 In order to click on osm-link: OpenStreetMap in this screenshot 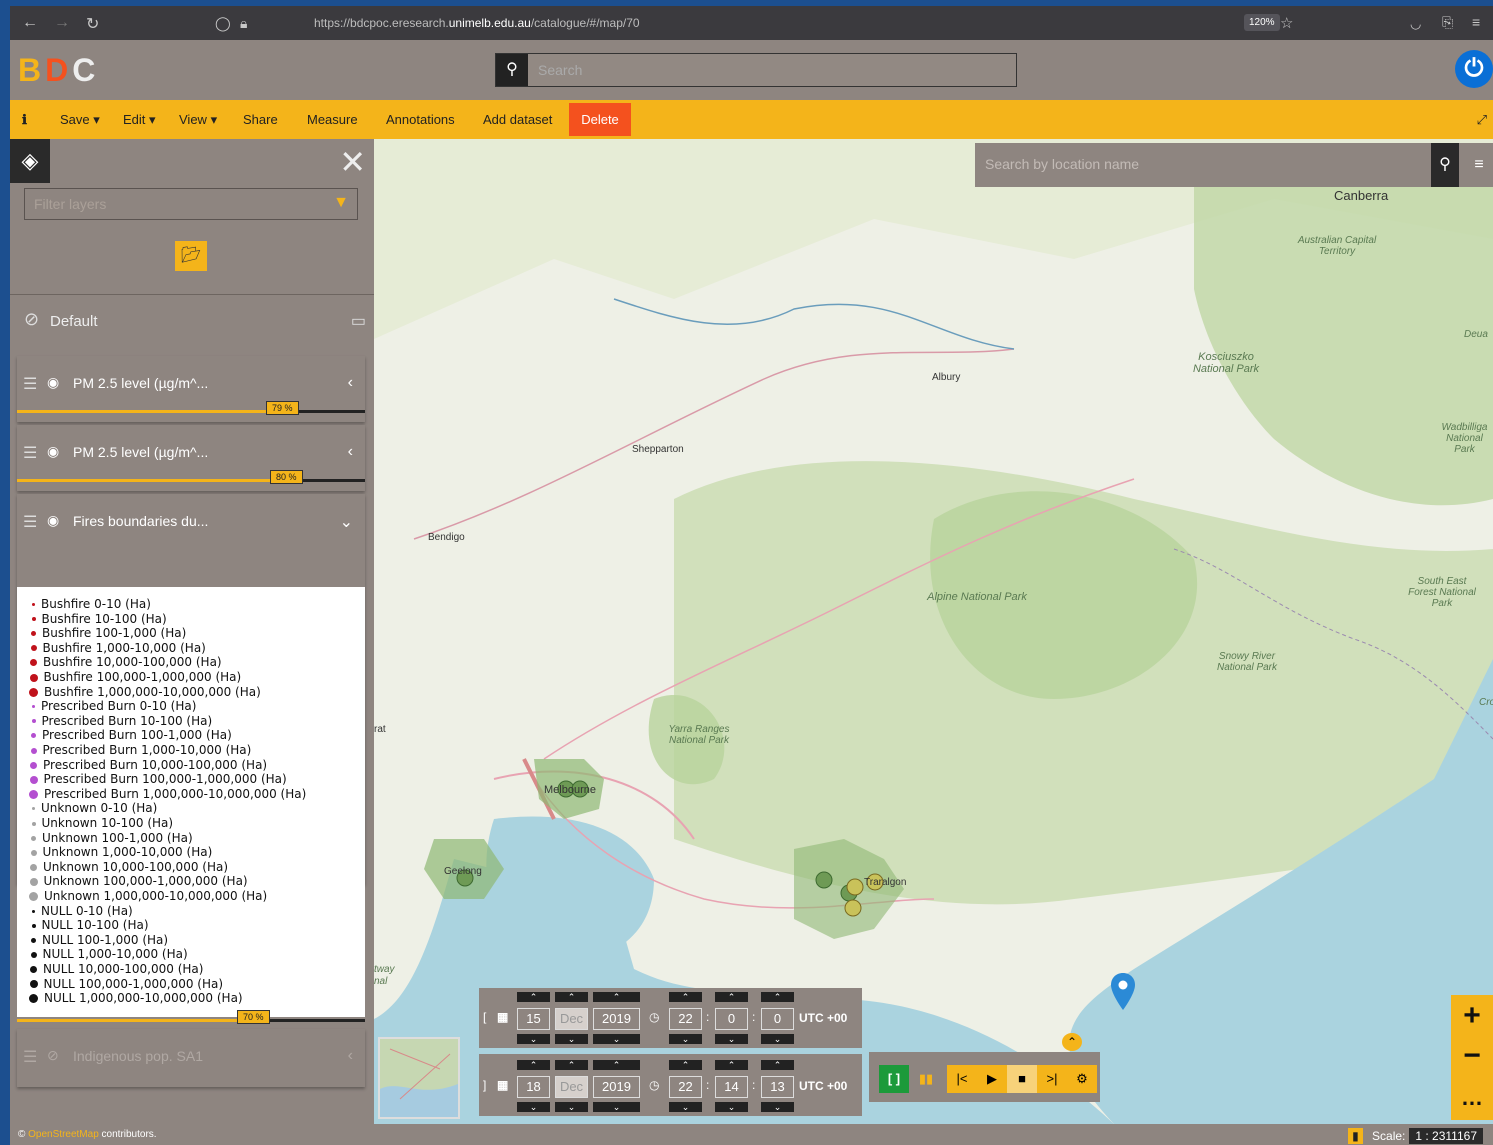, I will do `click(63, 1134)`.